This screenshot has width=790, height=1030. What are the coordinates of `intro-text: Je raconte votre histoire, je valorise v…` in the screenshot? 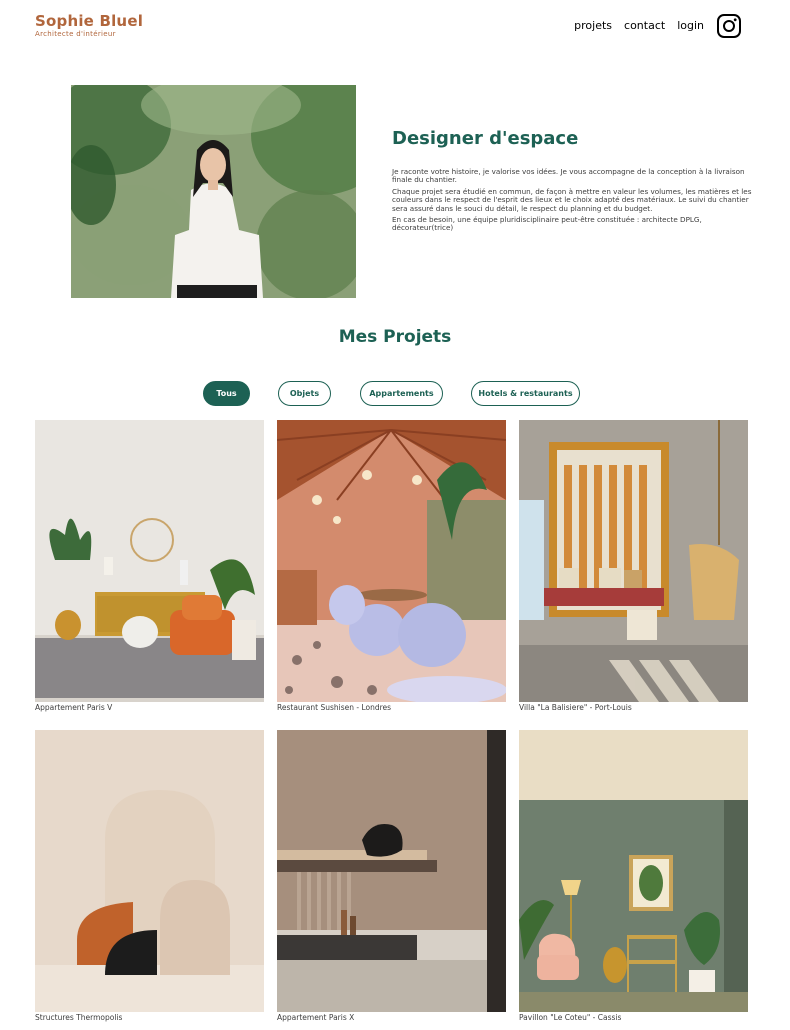 It's located at (573, 201).